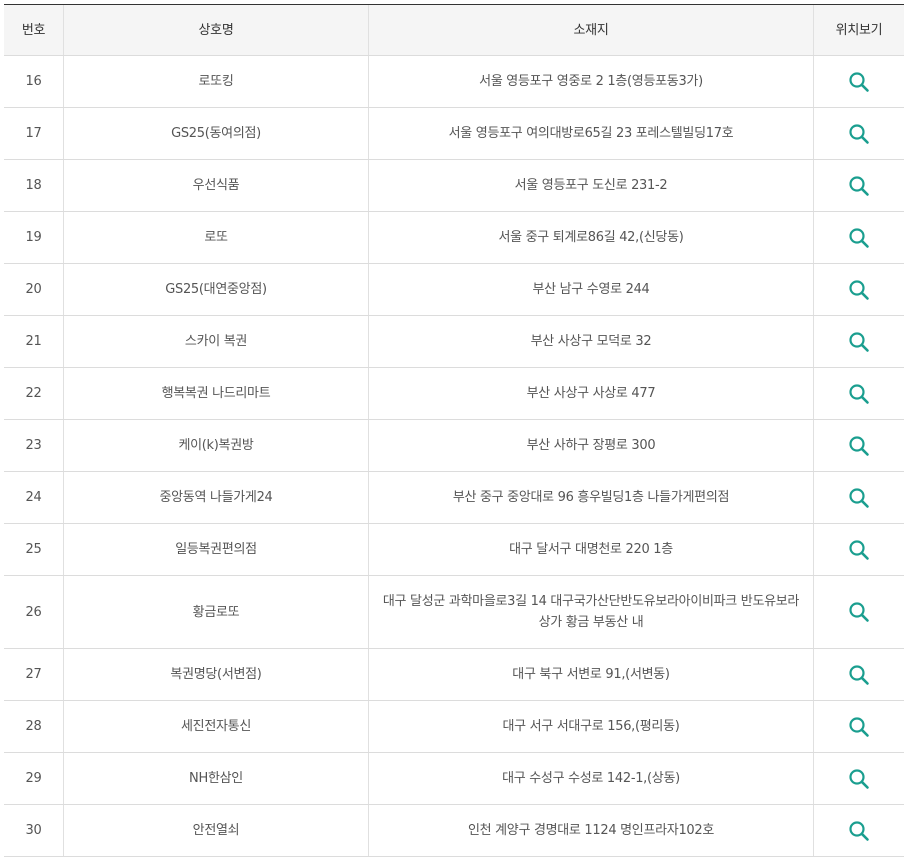  Describe the element at coordinates (216, 830) in the screenshot. I see `row-store-name: 안전열쇠` at that location.